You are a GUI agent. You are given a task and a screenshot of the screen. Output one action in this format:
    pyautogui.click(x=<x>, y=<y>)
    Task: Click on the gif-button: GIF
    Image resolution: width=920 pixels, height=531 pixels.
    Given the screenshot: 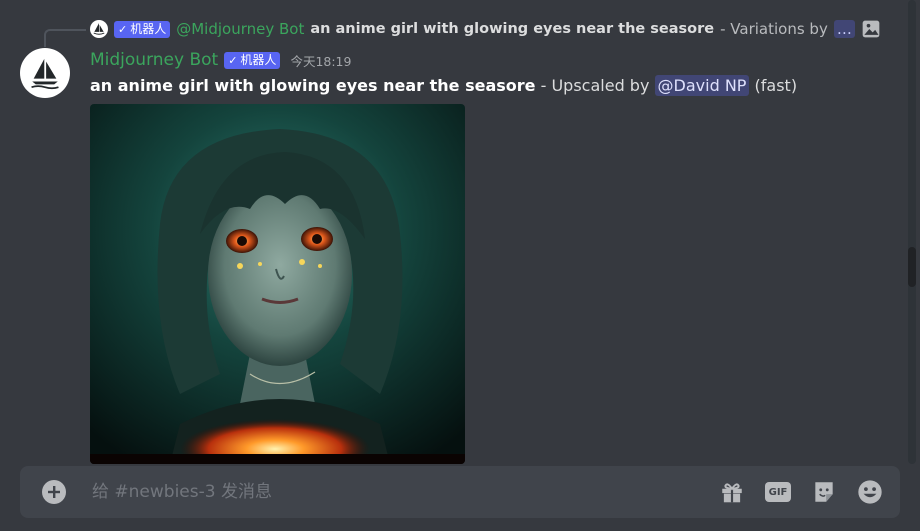 What is the action you would take?
    pyautogui.click(x=778, y=492)
    